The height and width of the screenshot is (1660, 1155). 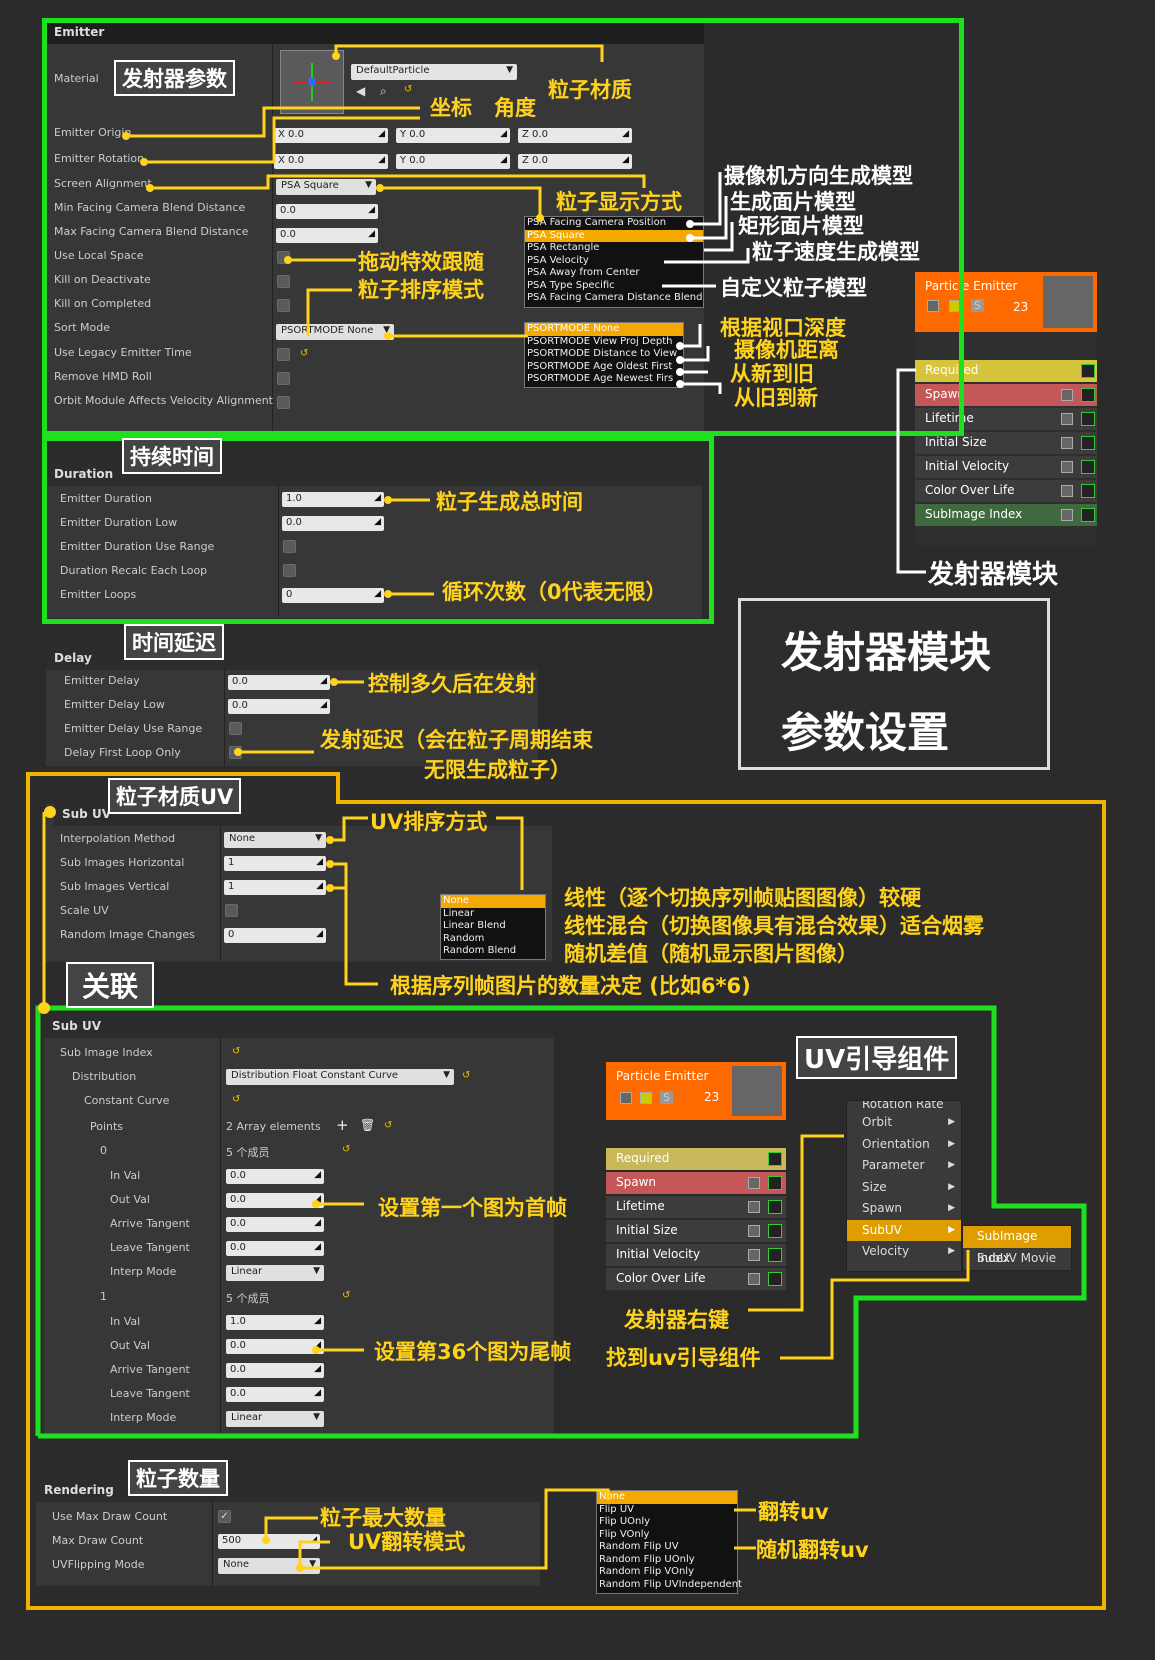 What do you see at coordinates (554, 592) in the screenshot?
I see `ann-loops: 循环次数（0代表无限）` at bounding box center [554, 592].